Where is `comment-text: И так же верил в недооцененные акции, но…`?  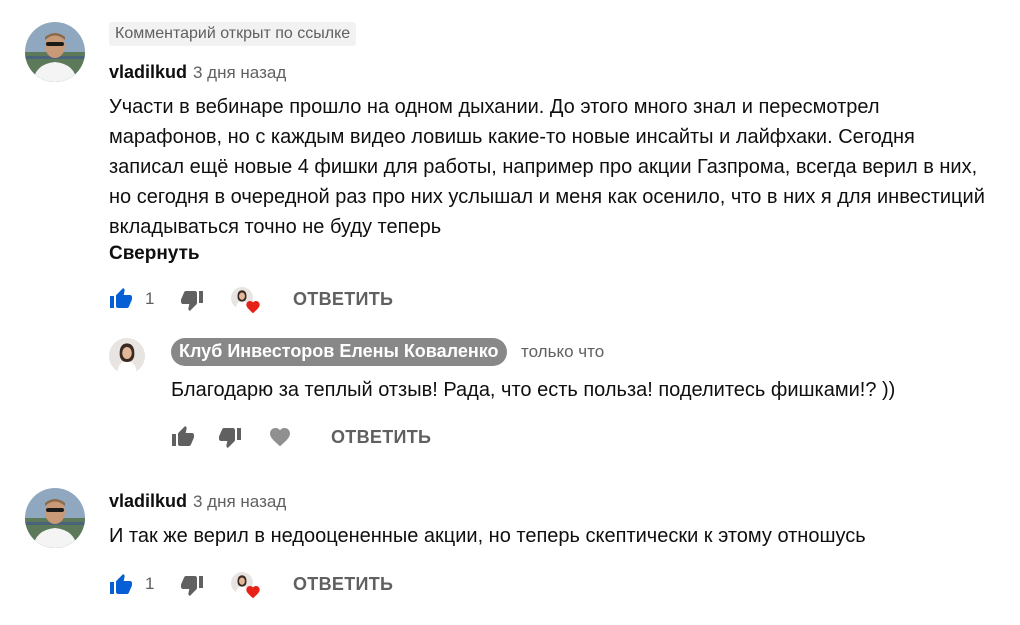 comment-text: И так же верил в недооцененные акции, но… is located at coordinates (487, 536).